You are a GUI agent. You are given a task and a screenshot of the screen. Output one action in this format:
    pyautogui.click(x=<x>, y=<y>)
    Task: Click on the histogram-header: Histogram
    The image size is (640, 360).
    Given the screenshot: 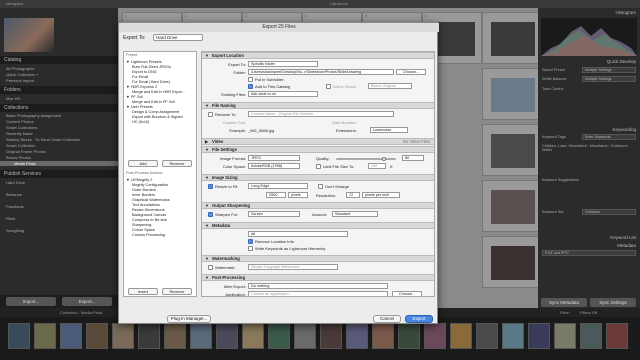 What is the action you would take?
    pyautogui.click(x=589, y=12)
    